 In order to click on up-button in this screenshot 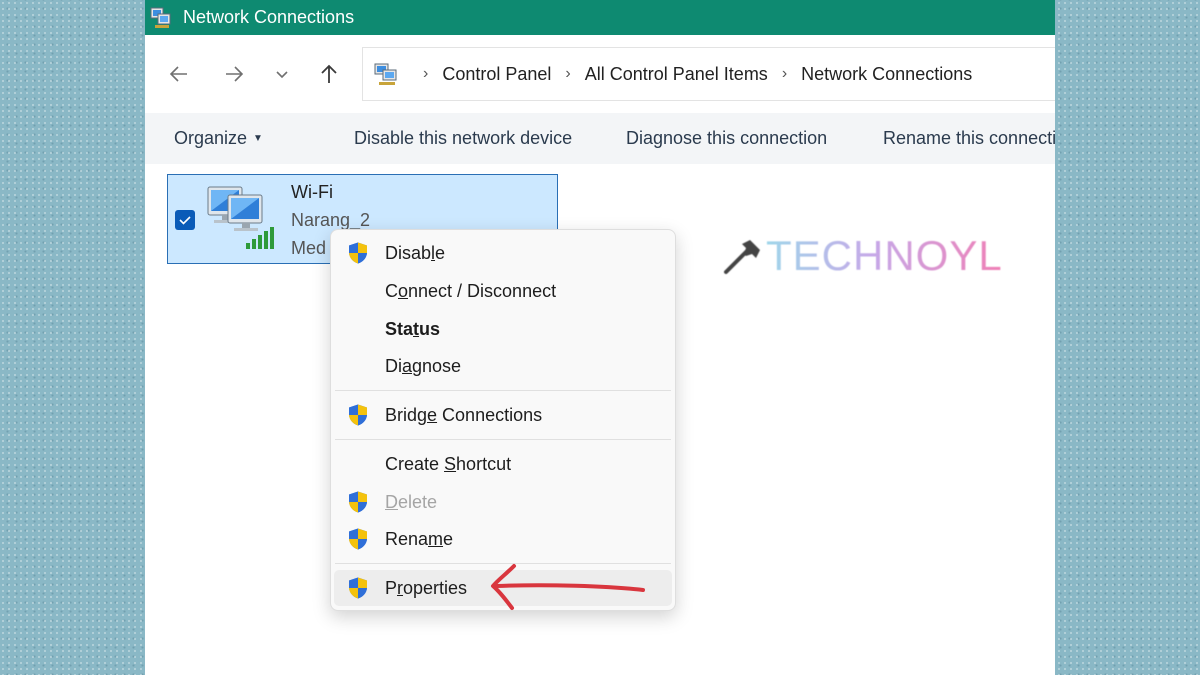, I will do `click(329, 74)`.